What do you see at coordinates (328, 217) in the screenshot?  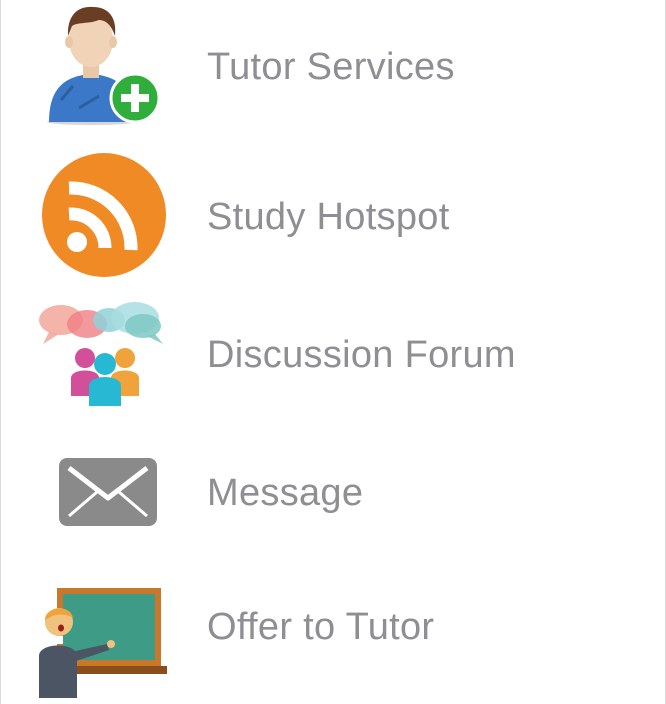 I see `menu-item-label: Study Hotspot` at bounding box center [328, 217].